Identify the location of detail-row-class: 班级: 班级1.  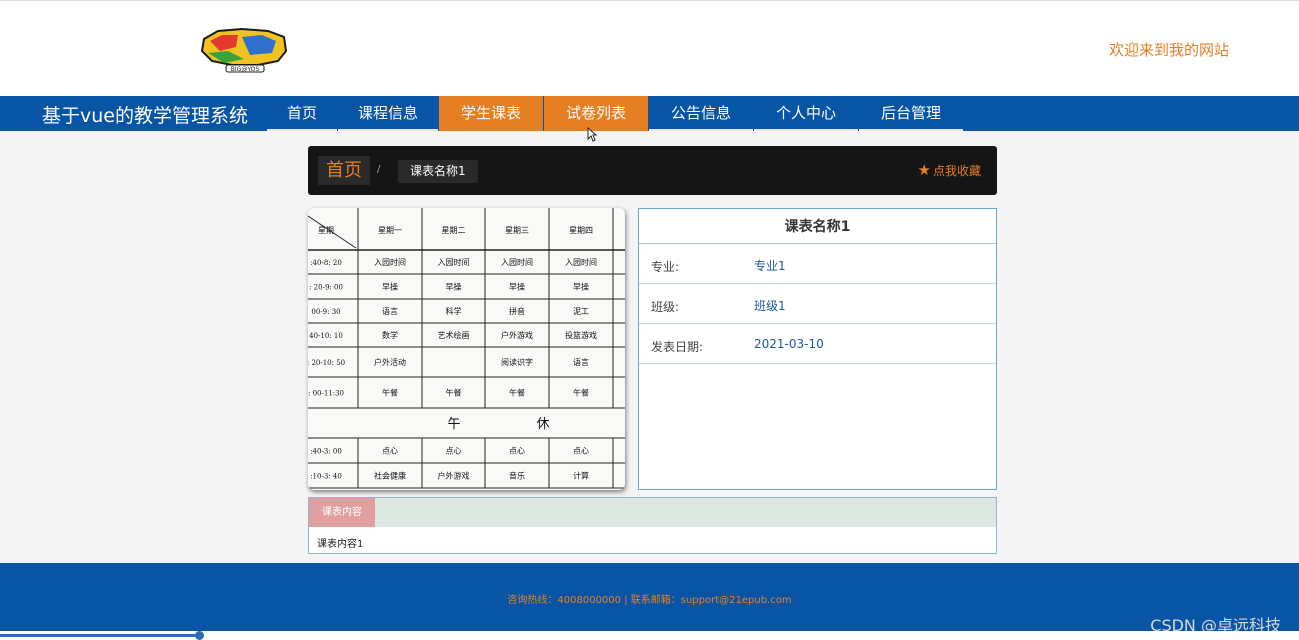
(817, 304).